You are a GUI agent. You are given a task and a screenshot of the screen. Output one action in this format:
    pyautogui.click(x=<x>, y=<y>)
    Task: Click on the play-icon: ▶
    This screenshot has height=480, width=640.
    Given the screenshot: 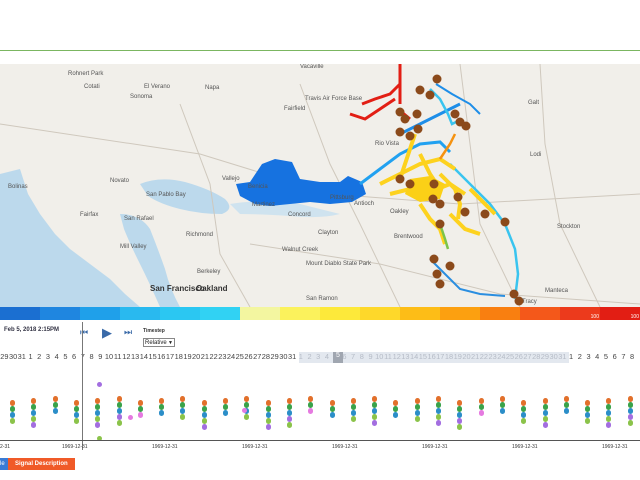 What is the action you would take?
    pyautogui.click(x=107, y=333)
    